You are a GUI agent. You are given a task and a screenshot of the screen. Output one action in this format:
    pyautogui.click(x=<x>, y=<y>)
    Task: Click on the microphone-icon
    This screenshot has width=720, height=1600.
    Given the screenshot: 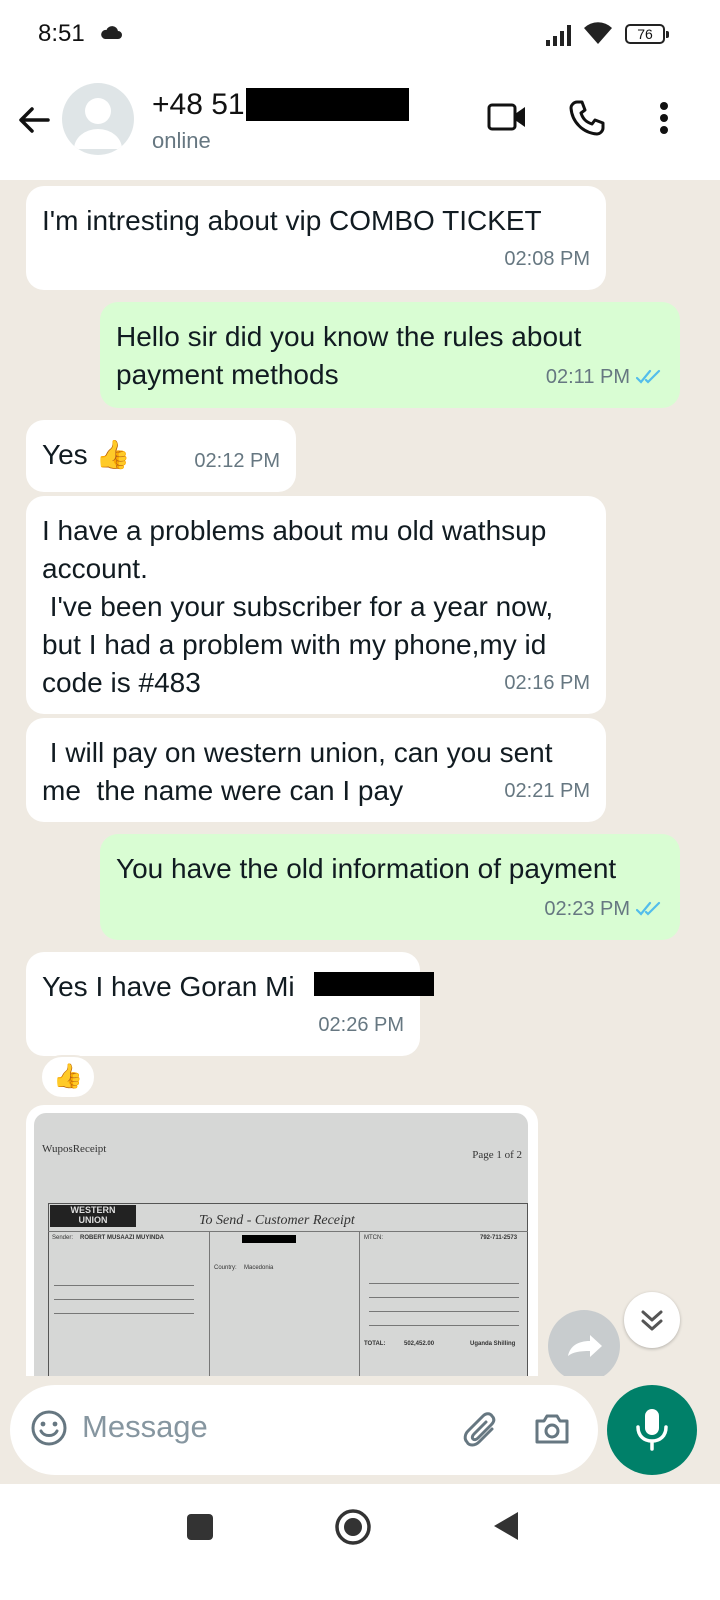 What is the action you would take?
    pyautogui.click(x=652, y=1430)
    